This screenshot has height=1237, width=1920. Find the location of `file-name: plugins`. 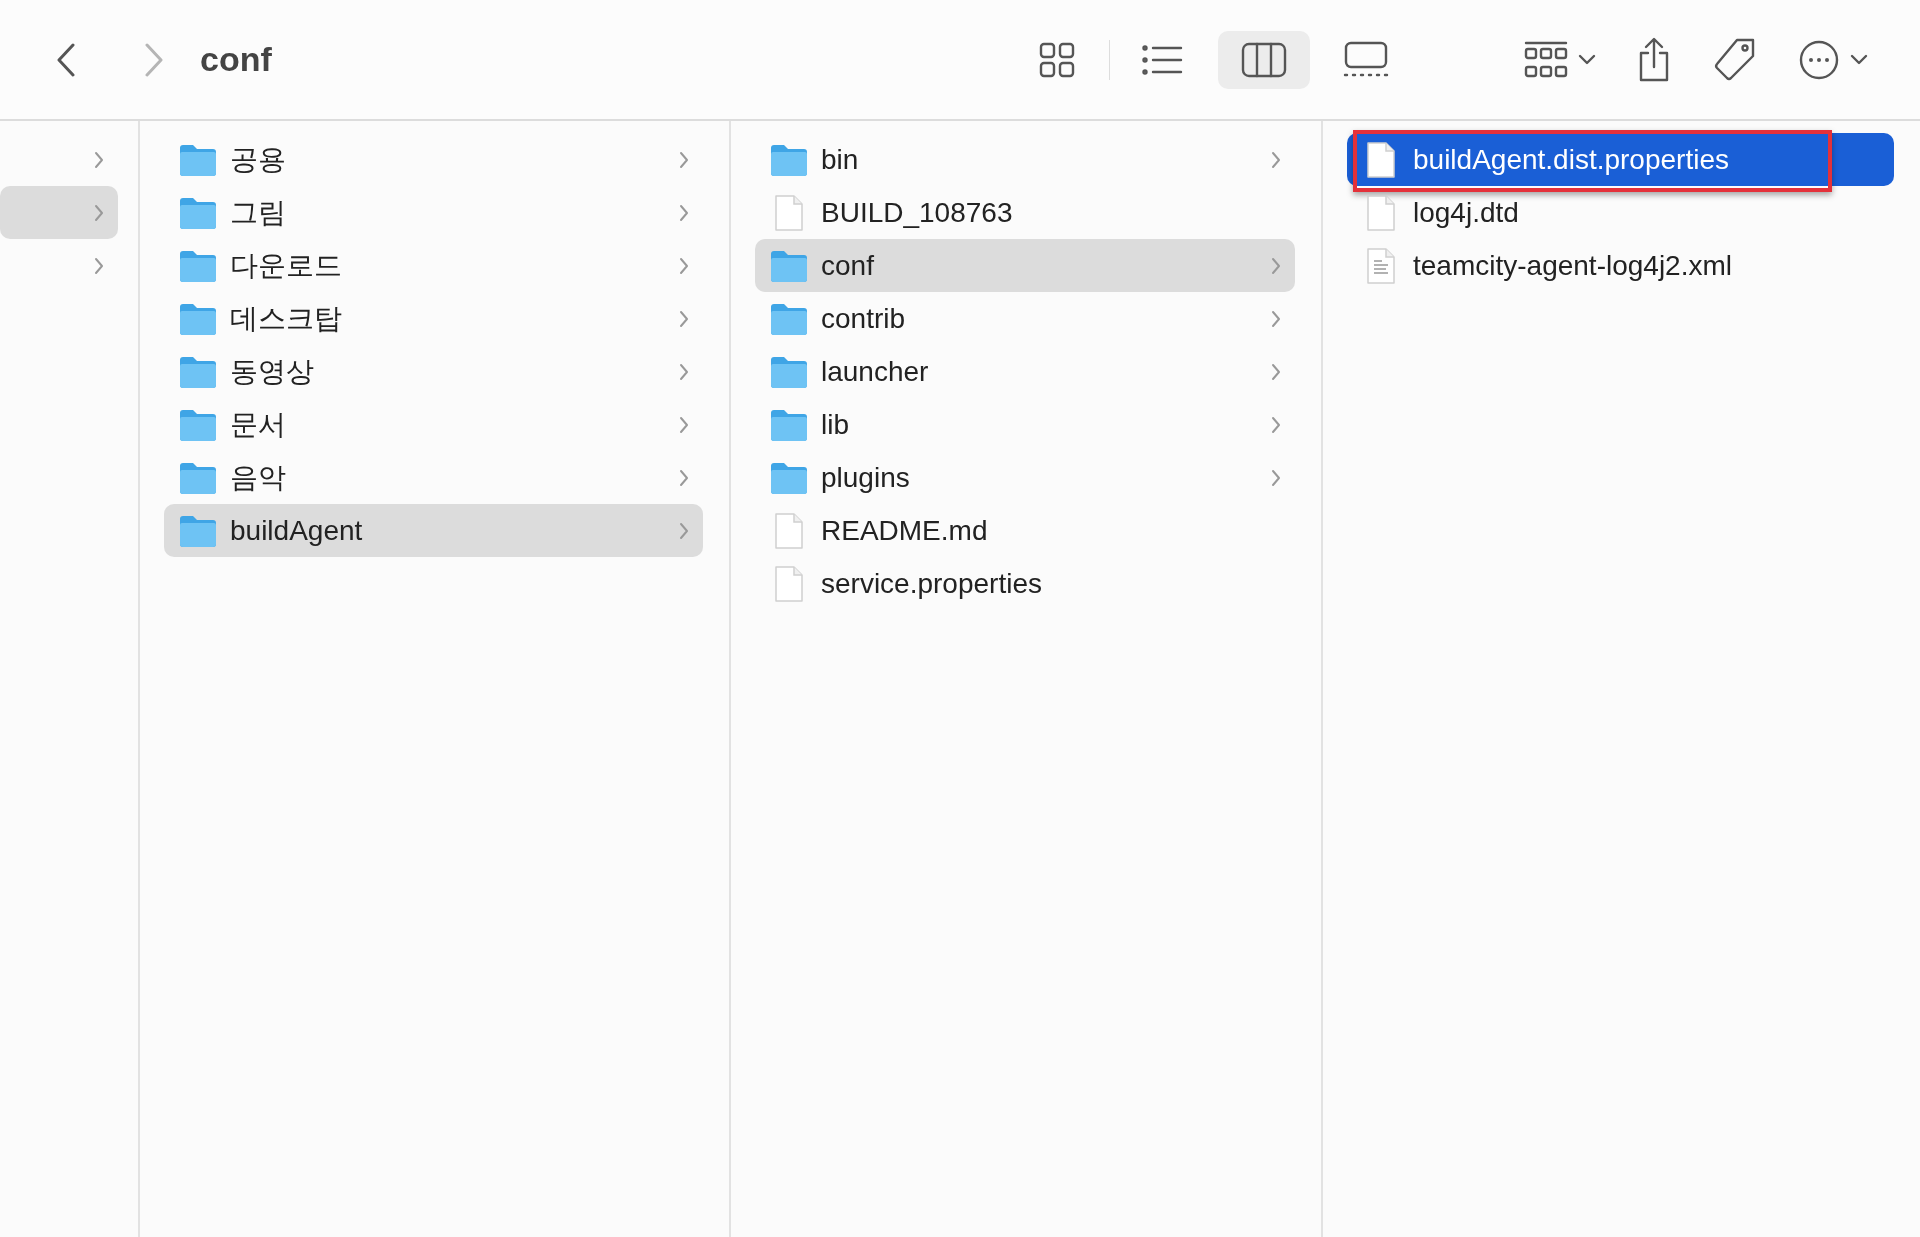

file-name: plugins is located at coordinates (866, 477).